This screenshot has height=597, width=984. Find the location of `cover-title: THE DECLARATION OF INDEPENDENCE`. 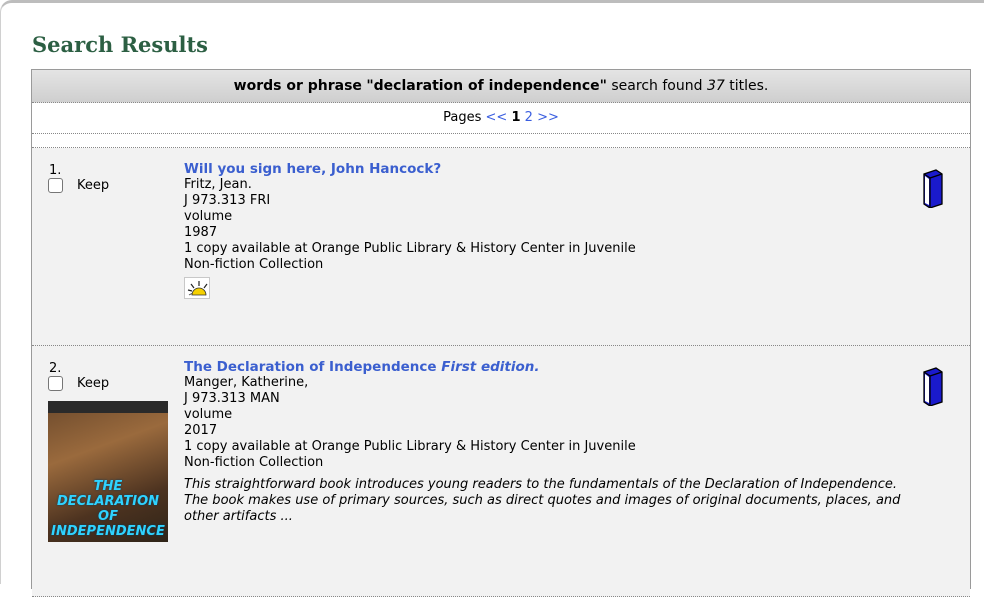

cover-title: THE DECLARATION OF INDEPENDENCE is located at coordinates (108, 509).